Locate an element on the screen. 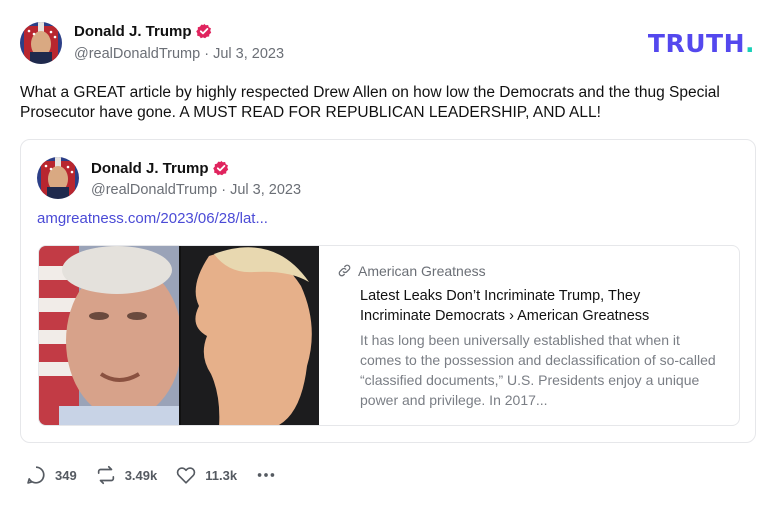 Image resolution: width=777 pixels, height=505 pixels. more-button is located at coordinates (270, 475).